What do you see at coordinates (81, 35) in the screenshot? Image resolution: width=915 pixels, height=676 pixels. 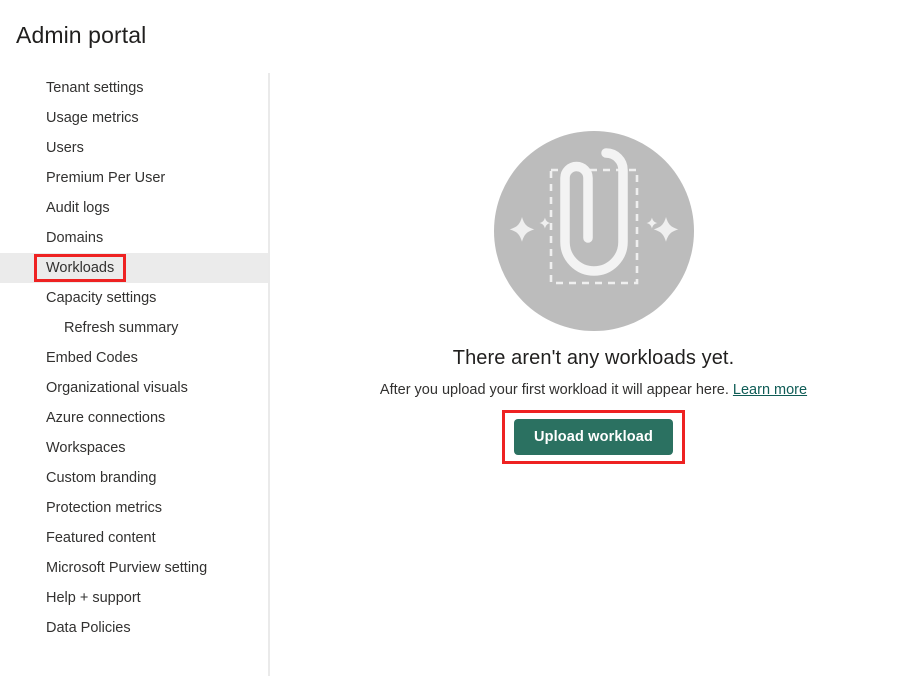 I see `page-title: Admin portal` at bounding box center [81, 35].